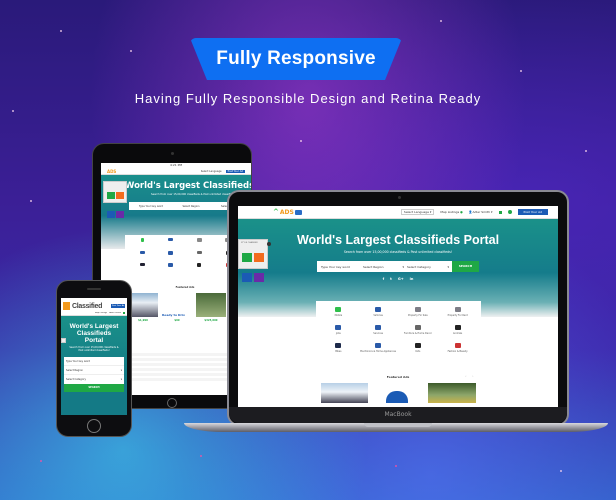  Describe the element at coordinates (378, 332) in the screenshot. I see `category-item: Services` at that location.